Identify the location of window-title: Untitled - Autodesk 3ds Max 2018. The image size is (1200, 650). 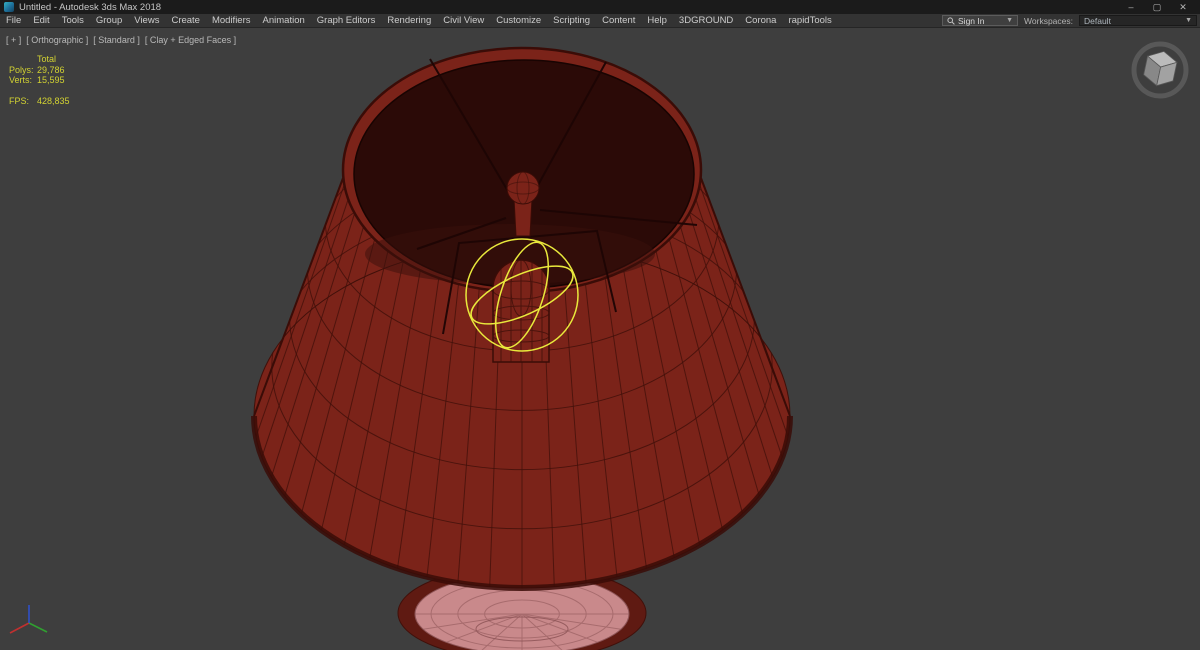
(90, 7).